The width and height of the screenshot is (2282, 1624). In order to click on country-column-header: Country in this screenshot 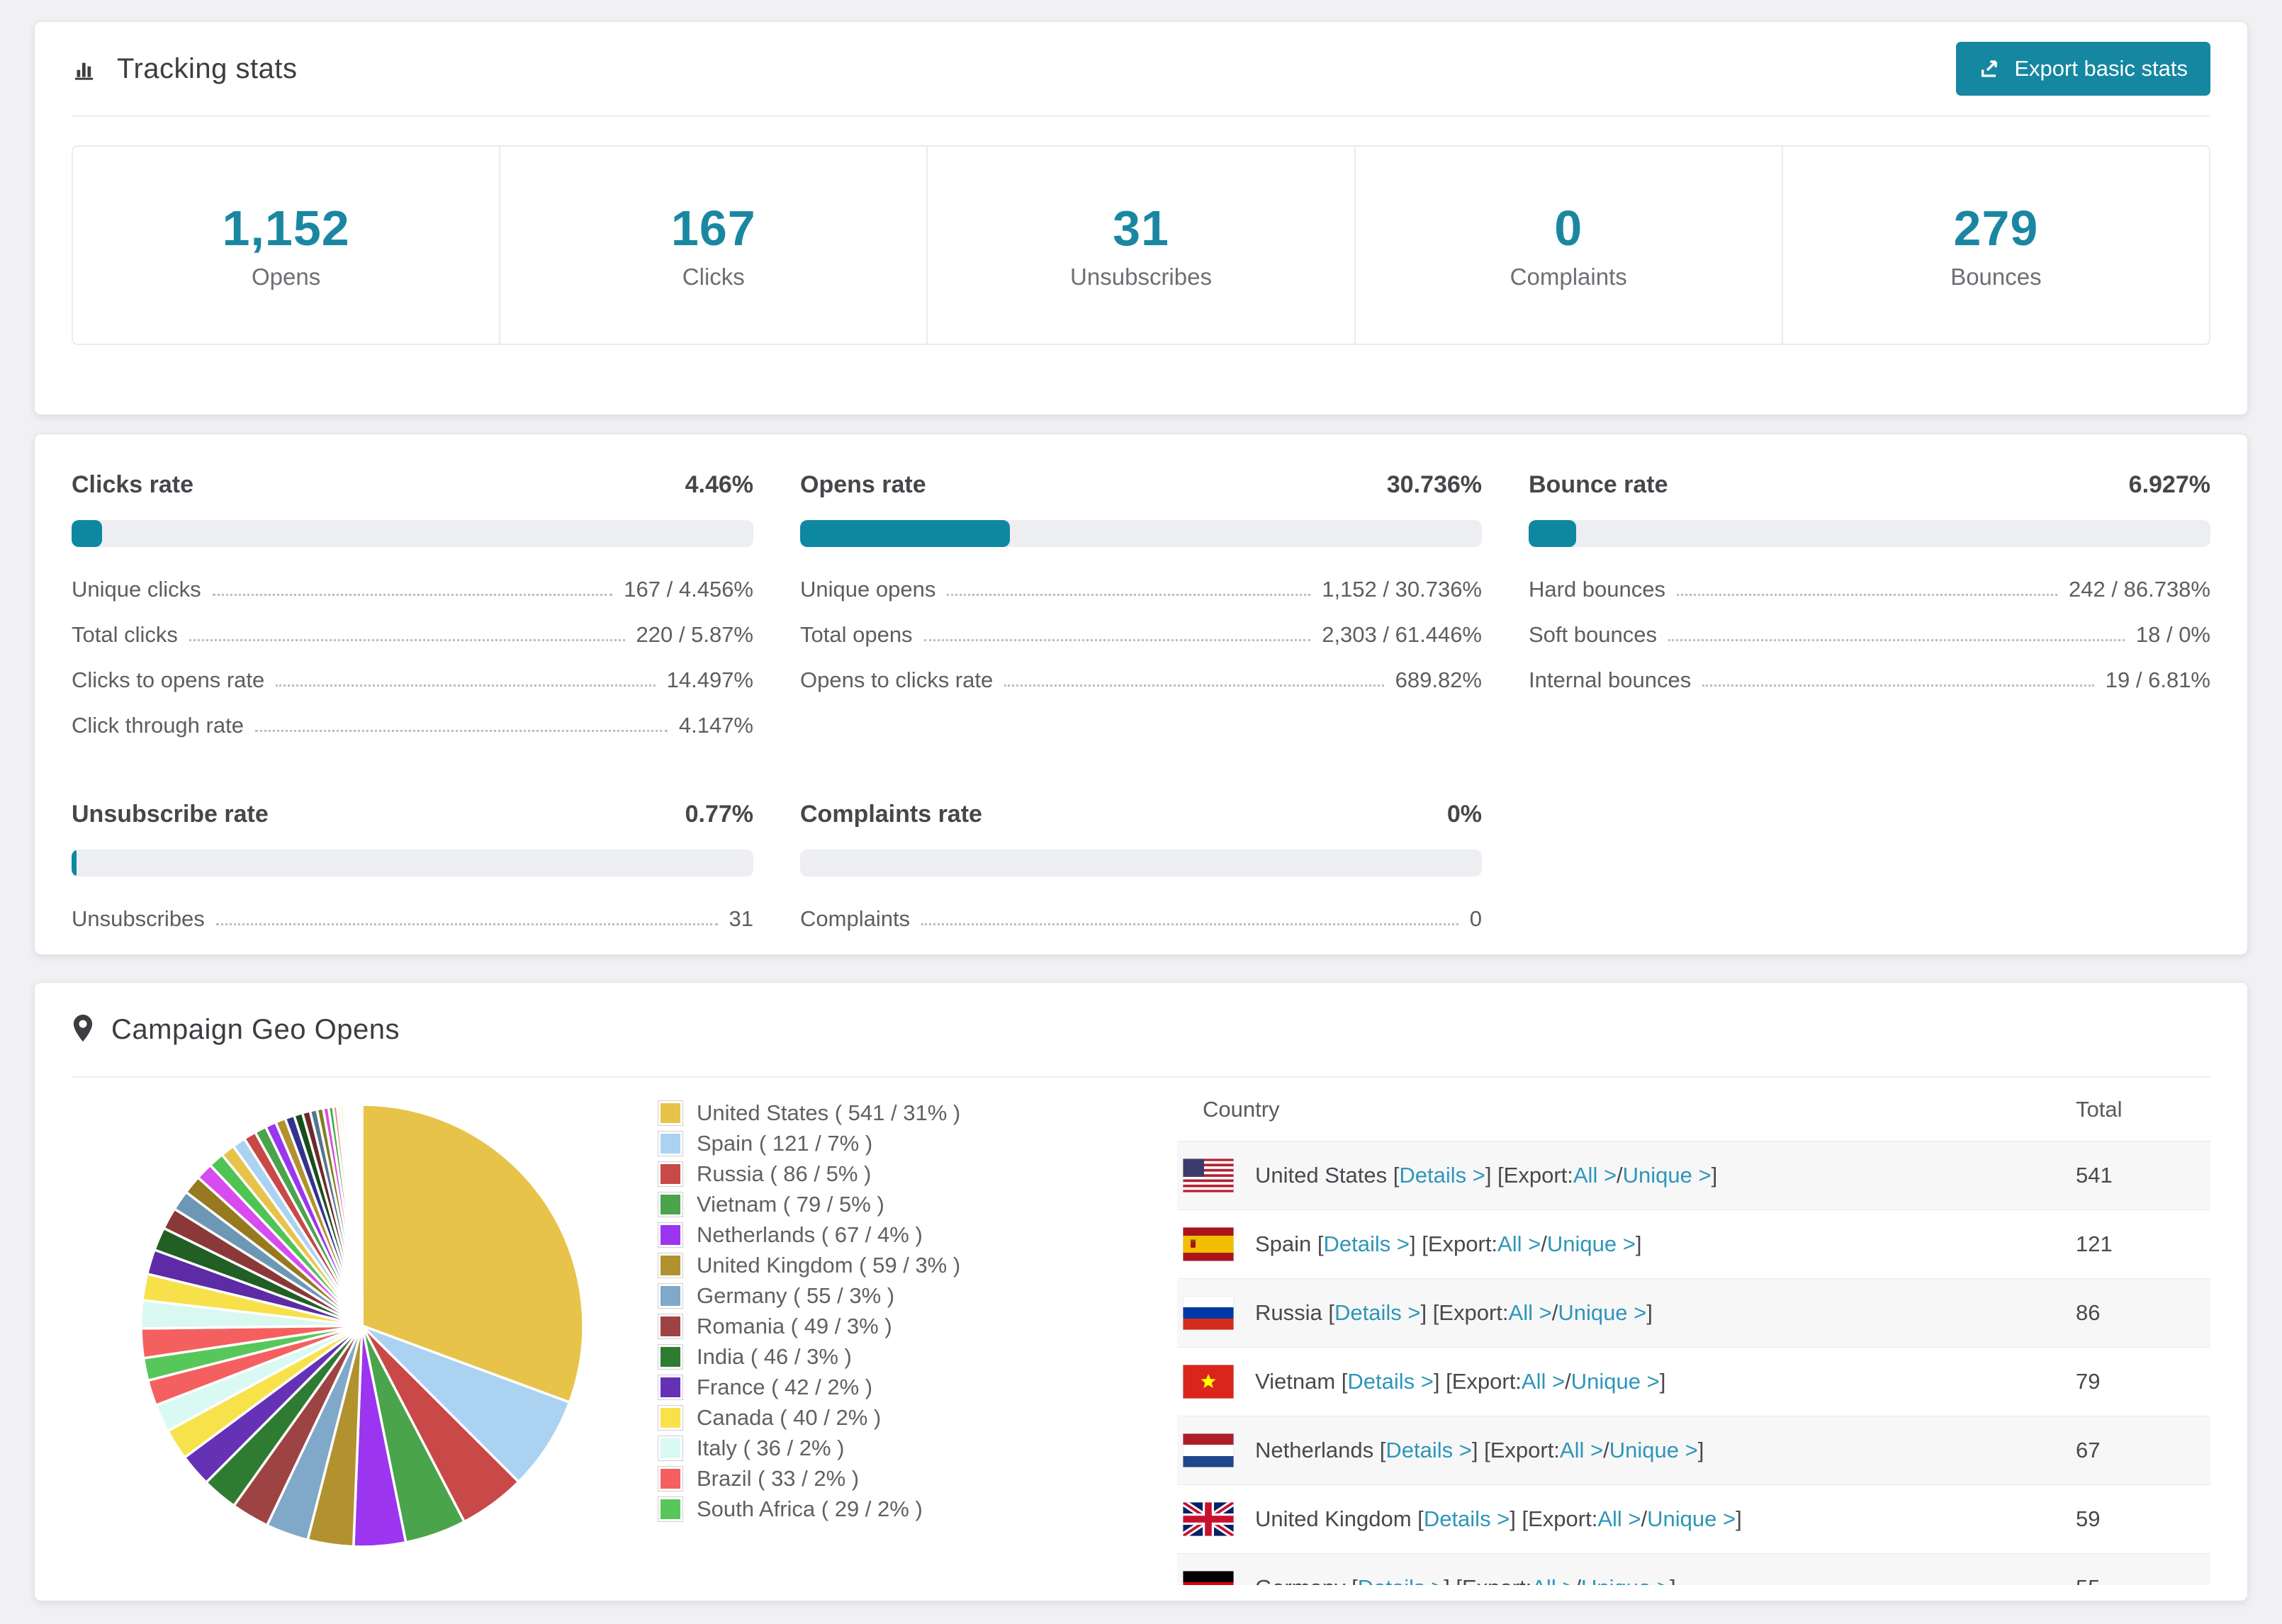, I will do `click(1242, 1109)`.